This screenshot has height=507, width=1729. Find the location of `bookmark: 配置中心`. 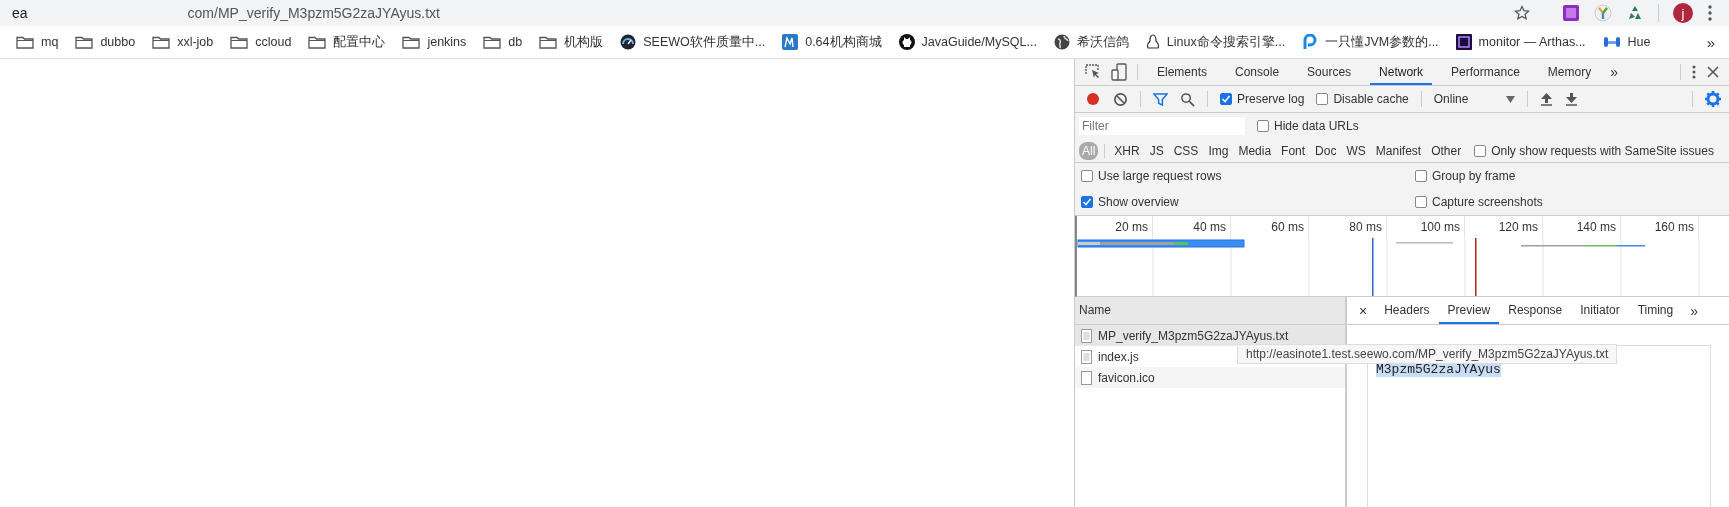

bookmark: 配置中心 is located at coordinates (347, 42).